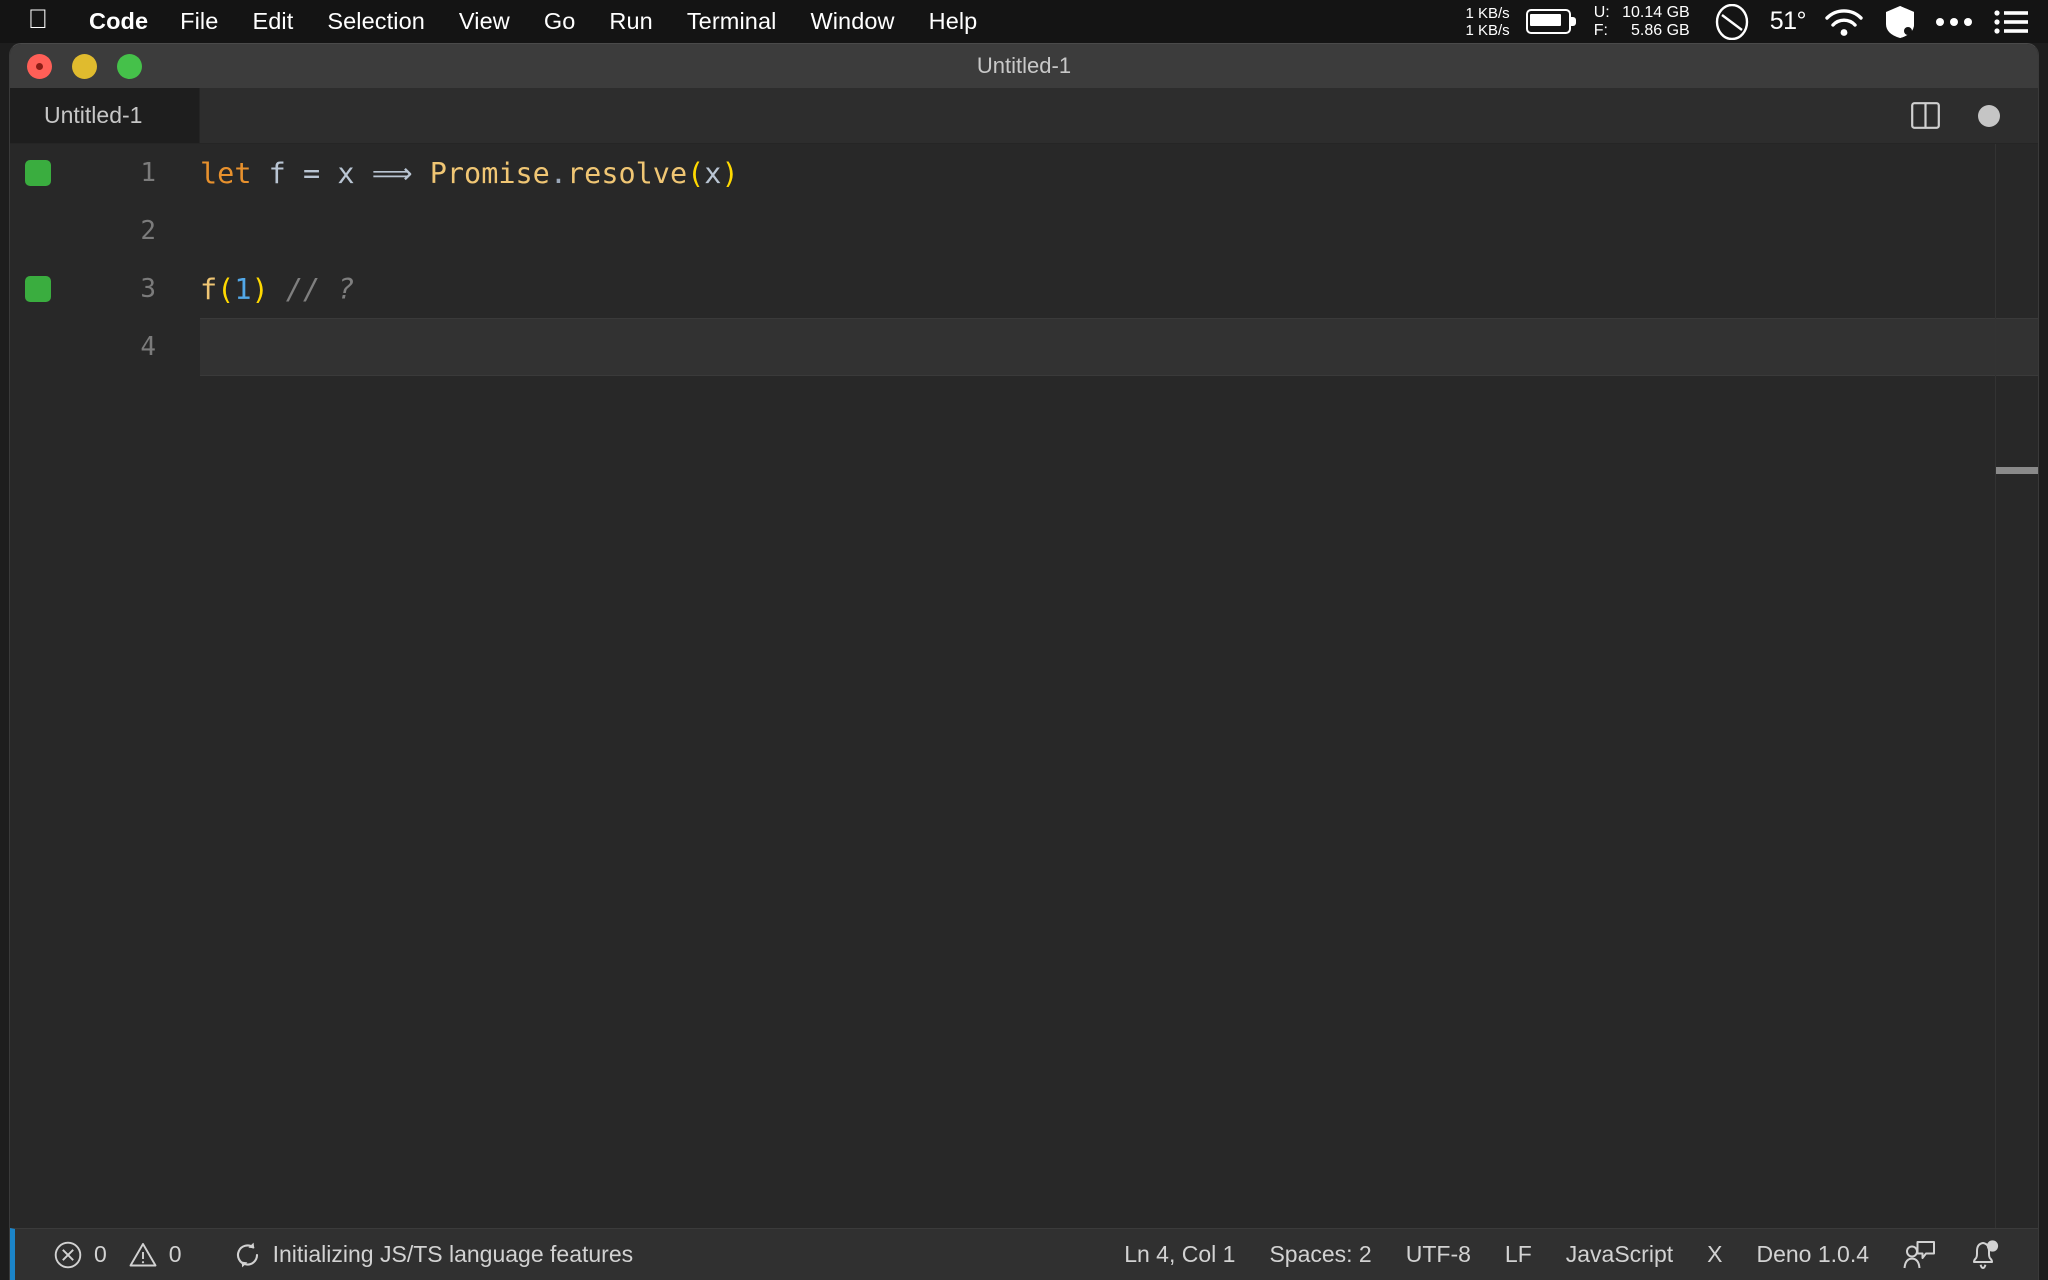  I want to click on background-task-indicator: Initializing JS/TS language features, so click(434, 1255).